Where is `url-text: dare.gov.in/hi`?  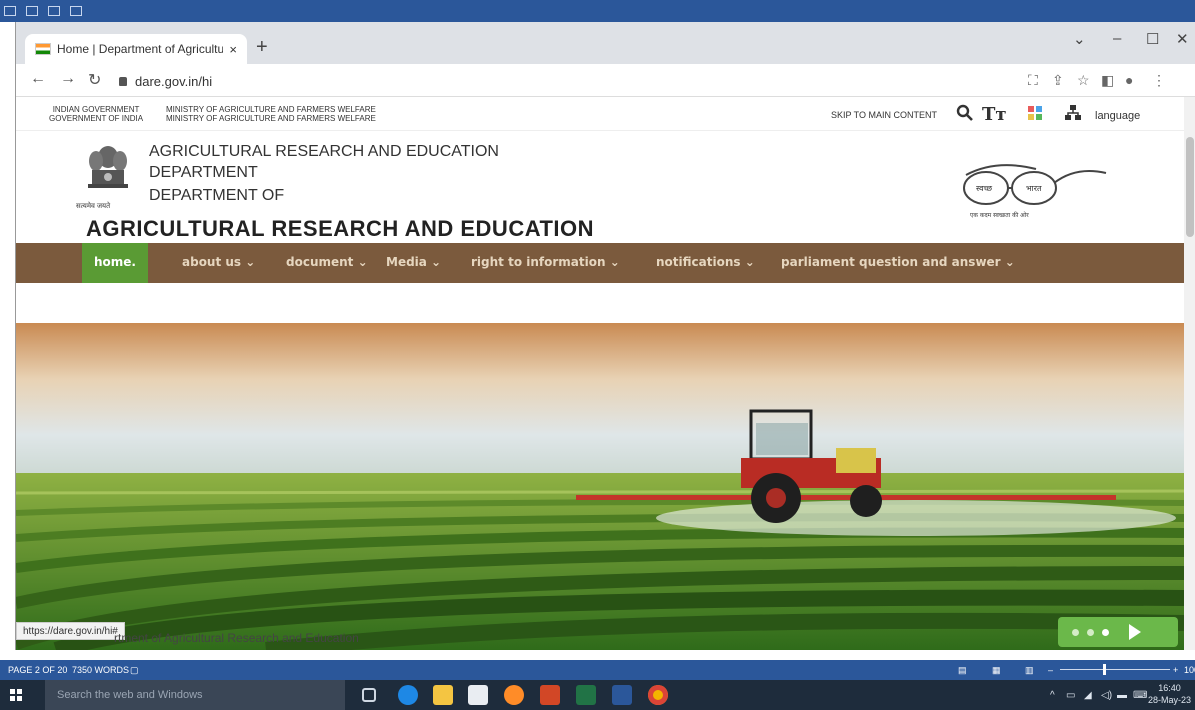 url-text: dare.gov.in/hi is located at coordinates (174, 81).